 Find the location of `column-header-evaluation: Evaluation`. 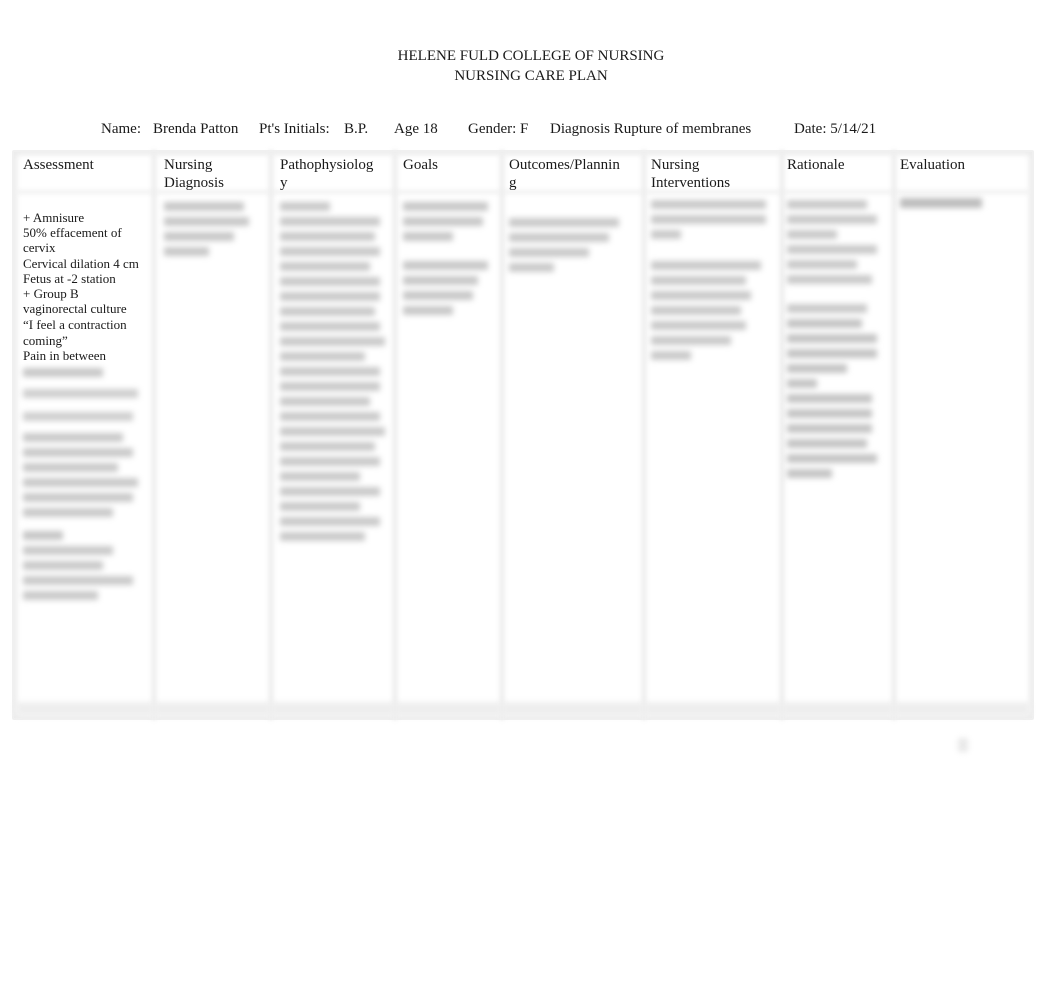

column-header-evaluation: Evaluation is located at coordinates (932, 165).